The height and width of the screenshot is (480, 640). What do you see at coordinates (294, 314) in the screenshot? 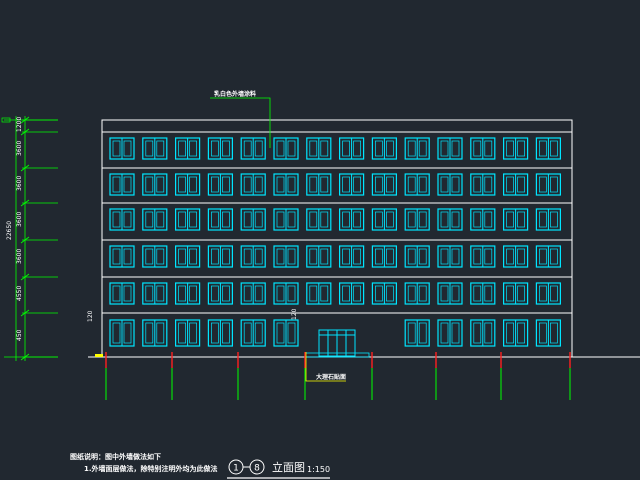
I see `elevation-mark-center: 120` at bounding box center [294, 314].